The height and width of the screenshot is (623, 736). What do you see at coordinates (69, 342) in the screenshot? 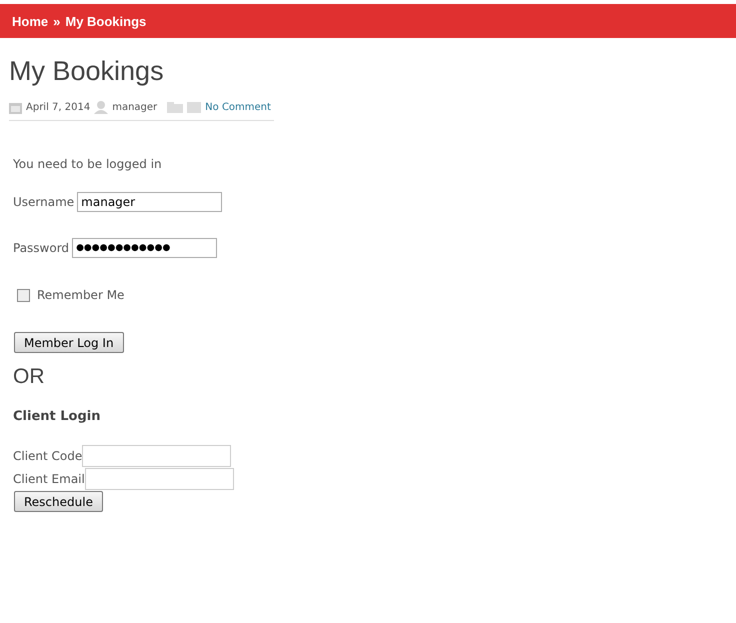
I see `member-login-button: Member Log In` at bounding box center [69, 342].